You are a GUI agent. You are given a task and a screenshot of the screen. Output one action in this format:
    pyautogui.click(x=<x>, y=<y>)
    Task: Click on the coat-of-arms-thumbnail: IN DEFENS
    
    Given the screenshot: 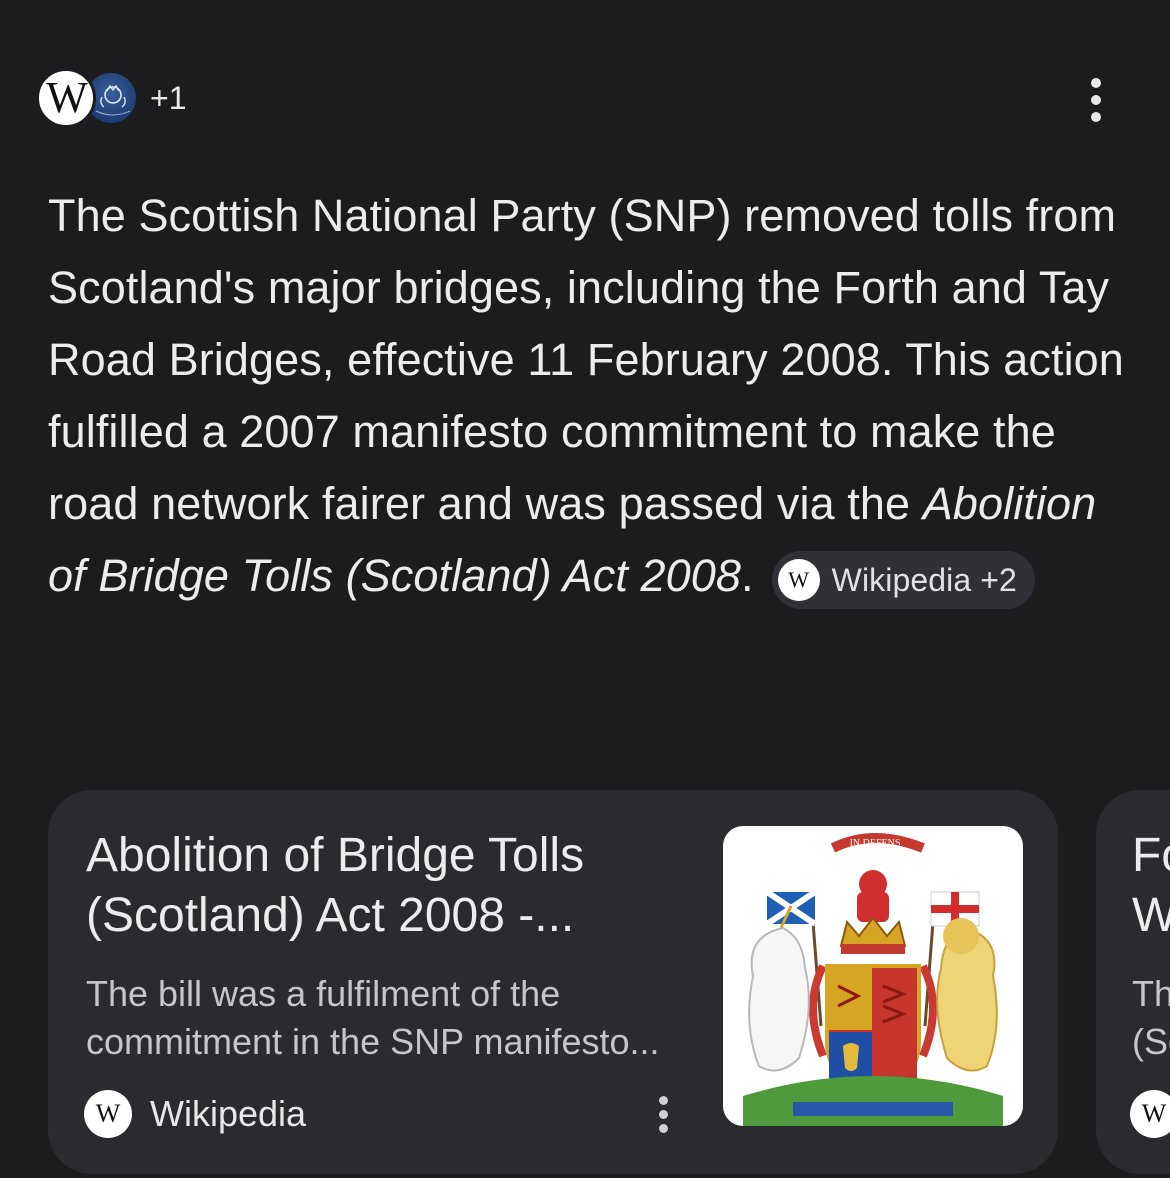 What is the action you would take?
    pyautogui.click(x=873, y=976)
    